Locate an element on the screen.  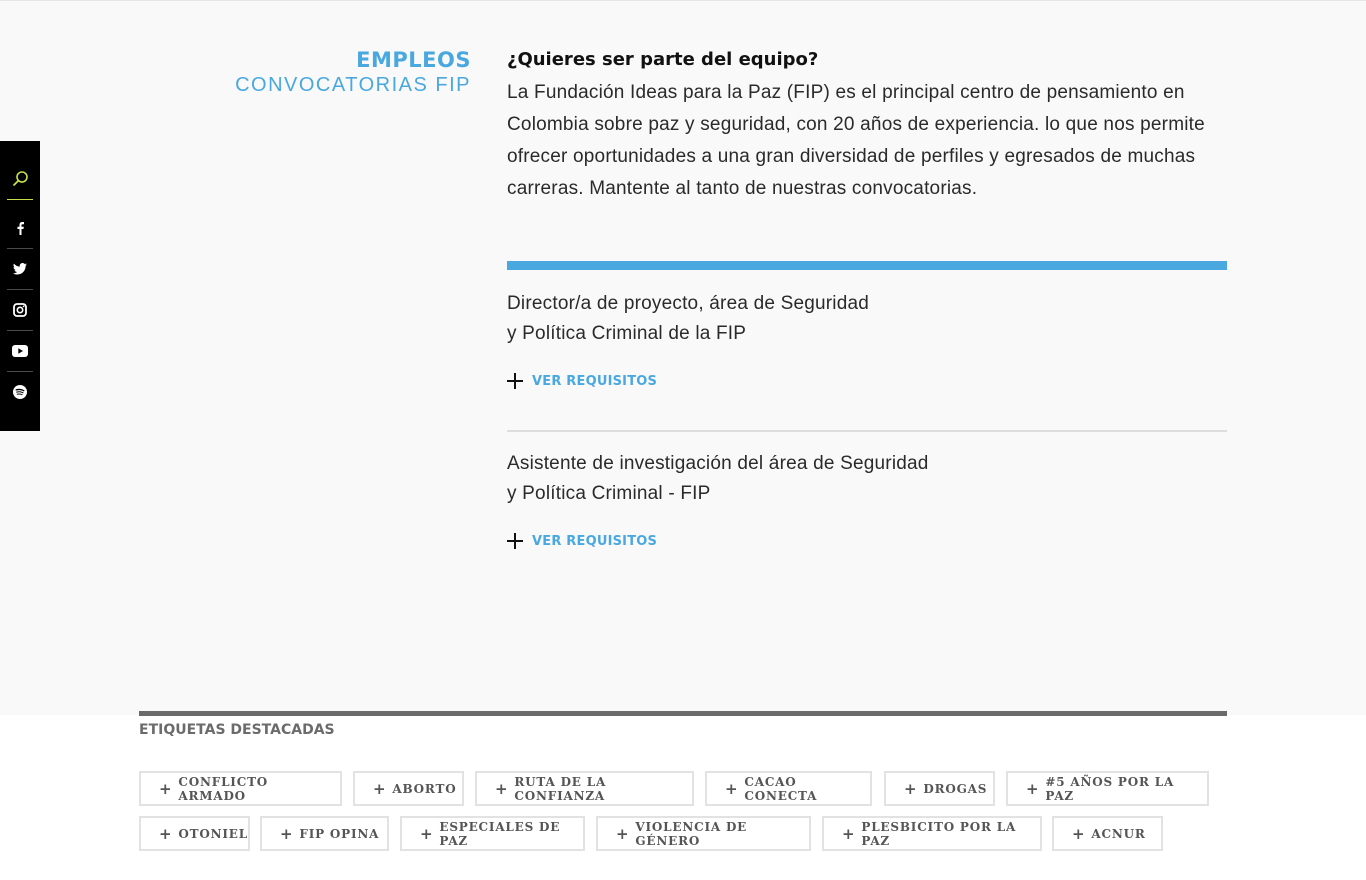
tag-label: RUTA DE LA CONFIANZA is located at coordinates (560, 788).